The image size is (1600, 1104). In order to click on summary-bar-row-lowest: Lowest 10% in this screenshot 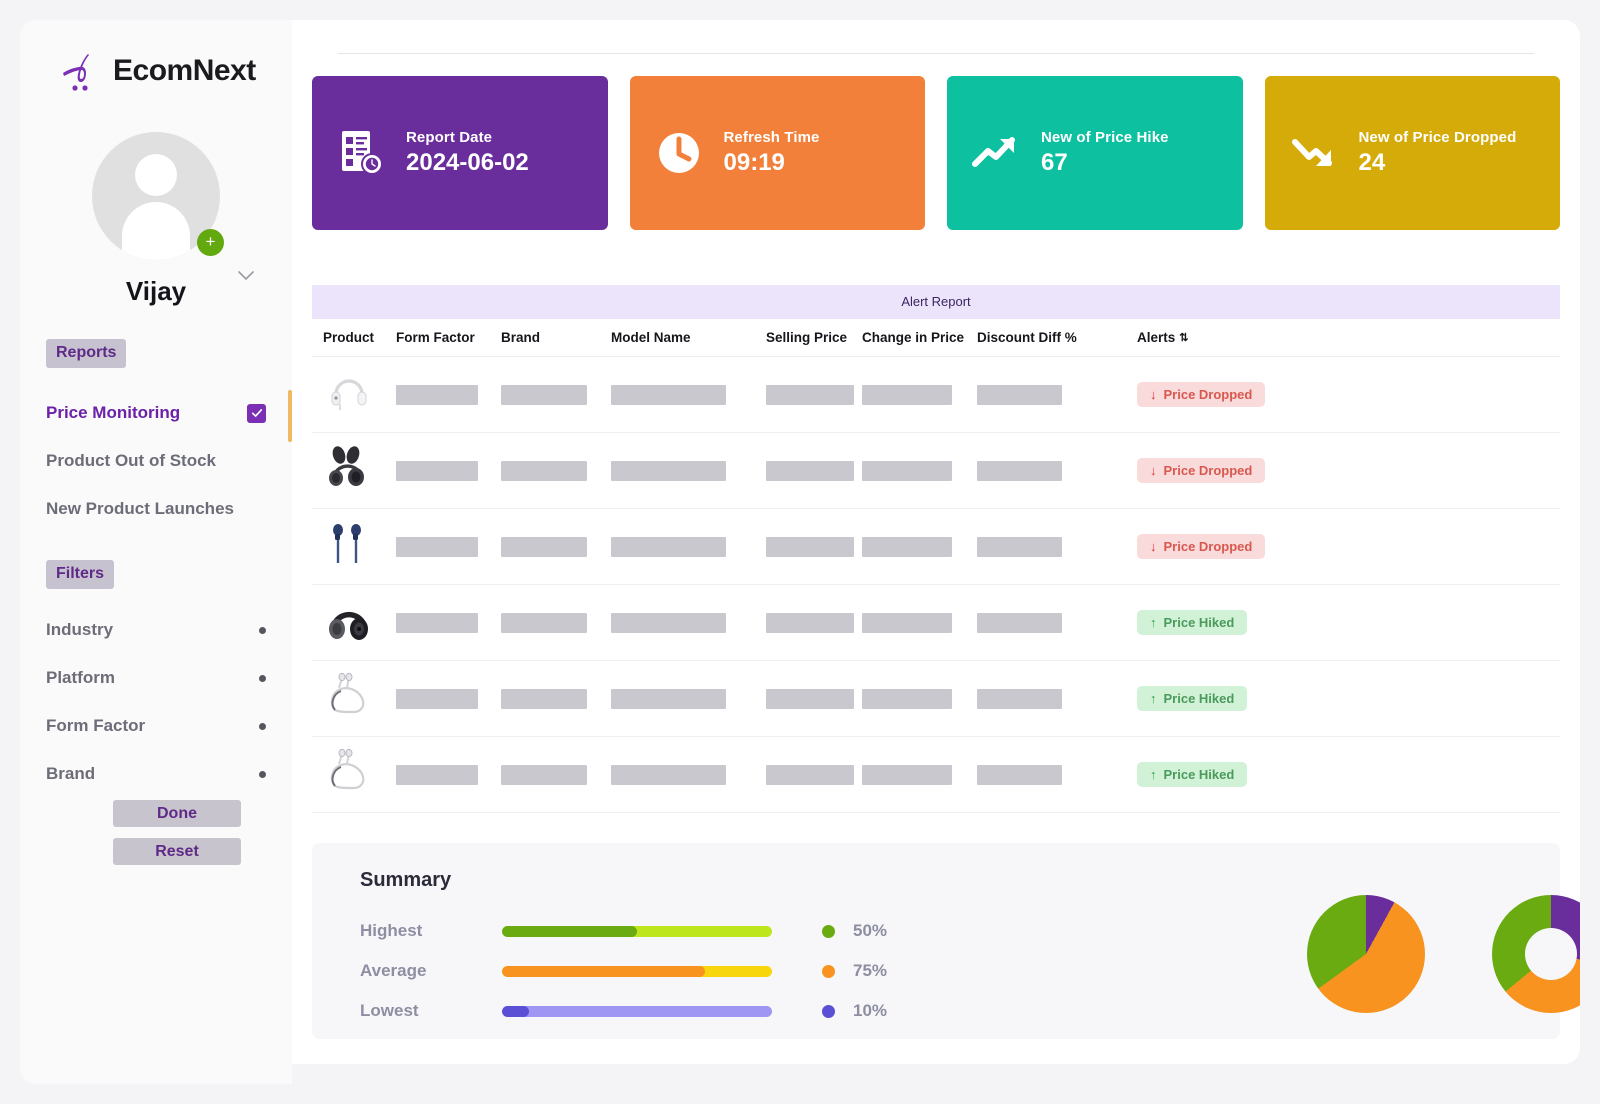, I will do `click(640, 1011)`.